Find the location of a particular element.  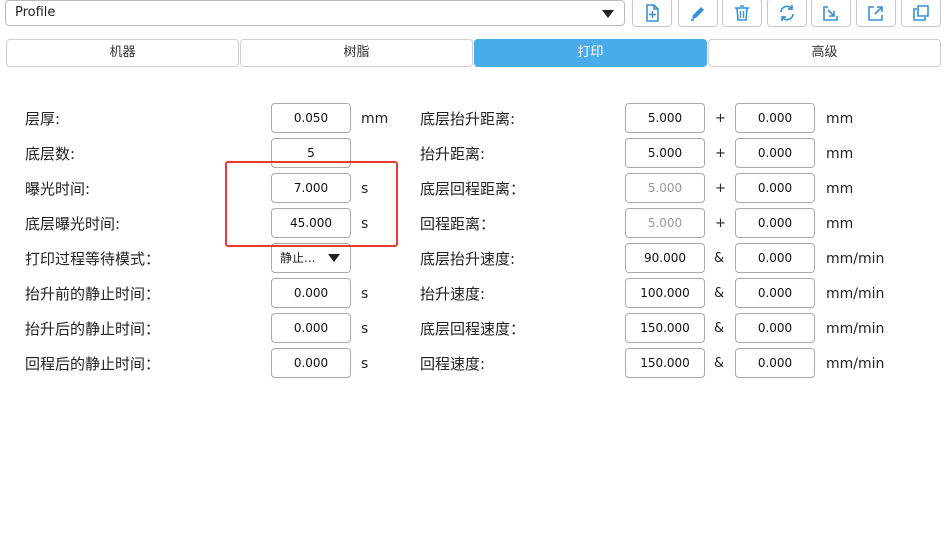

lift-speed-label: 抬升速度: is located at coordinates (453, 294).